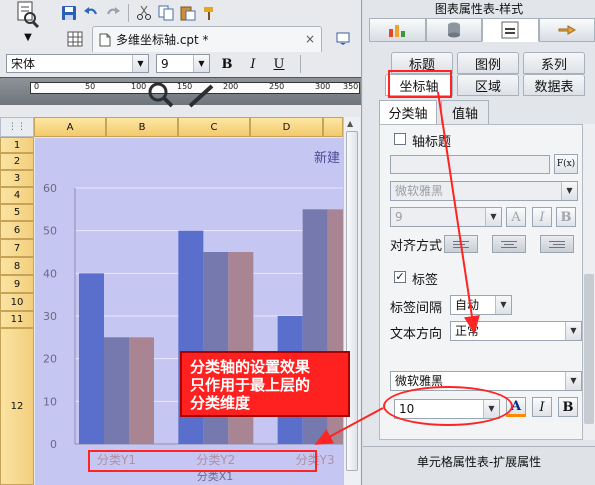 This screenshot has height=485, width=595. Describe the element at coordinates (300, 64) in the screenshot. I see `toolbar-separator` at that location.